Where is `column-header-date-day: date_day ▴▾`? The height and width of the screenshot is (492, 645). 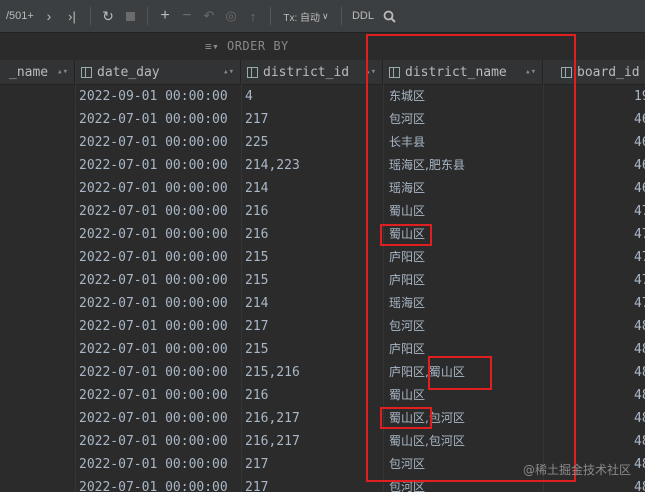 column-header-date-day: date_day ▴▾ is located at coordinates (158, 72).